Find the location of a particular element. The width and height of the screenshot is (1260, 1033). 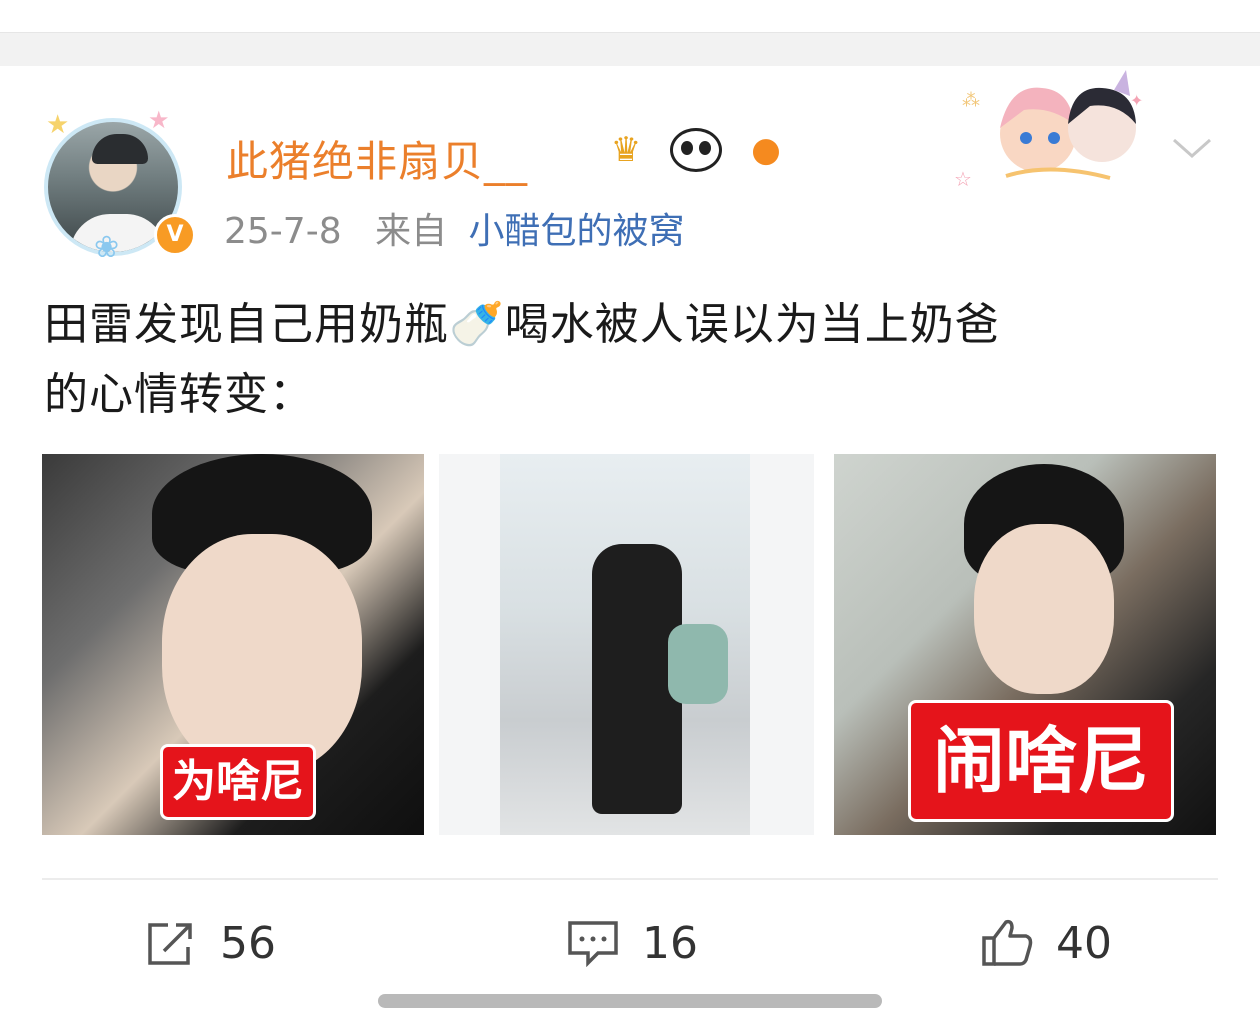

from-label: 来自 is located at coordinates (411, 231).